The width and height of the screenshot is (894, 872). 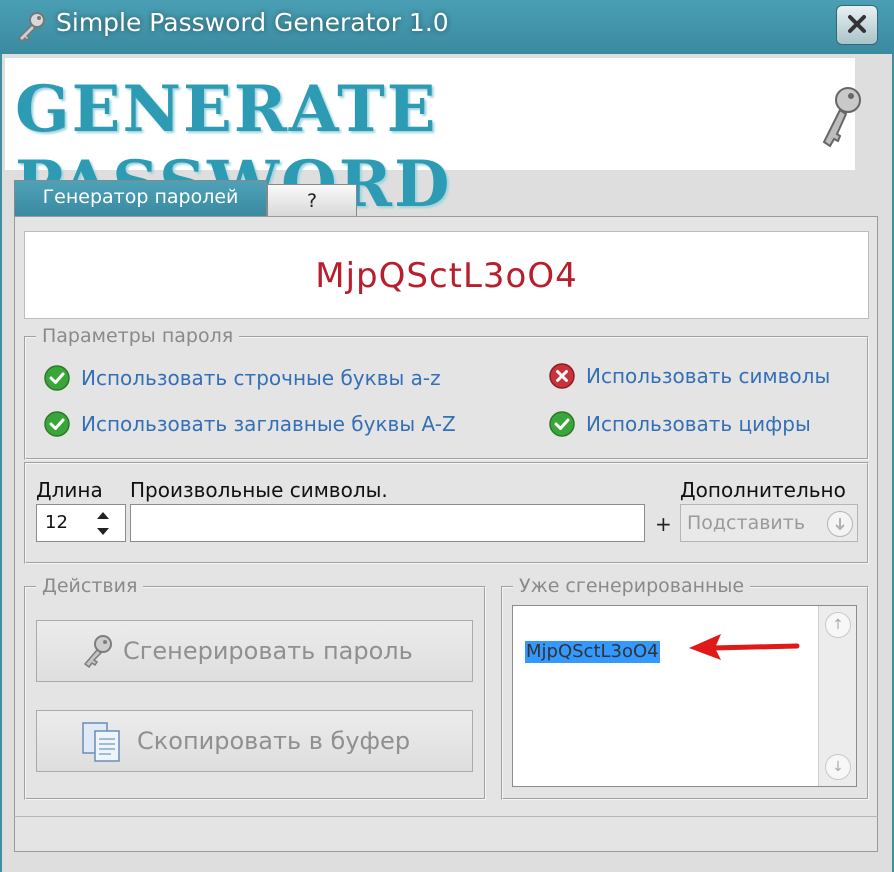 I want to click on custom-symbols-input, so click(x=387, y=523).